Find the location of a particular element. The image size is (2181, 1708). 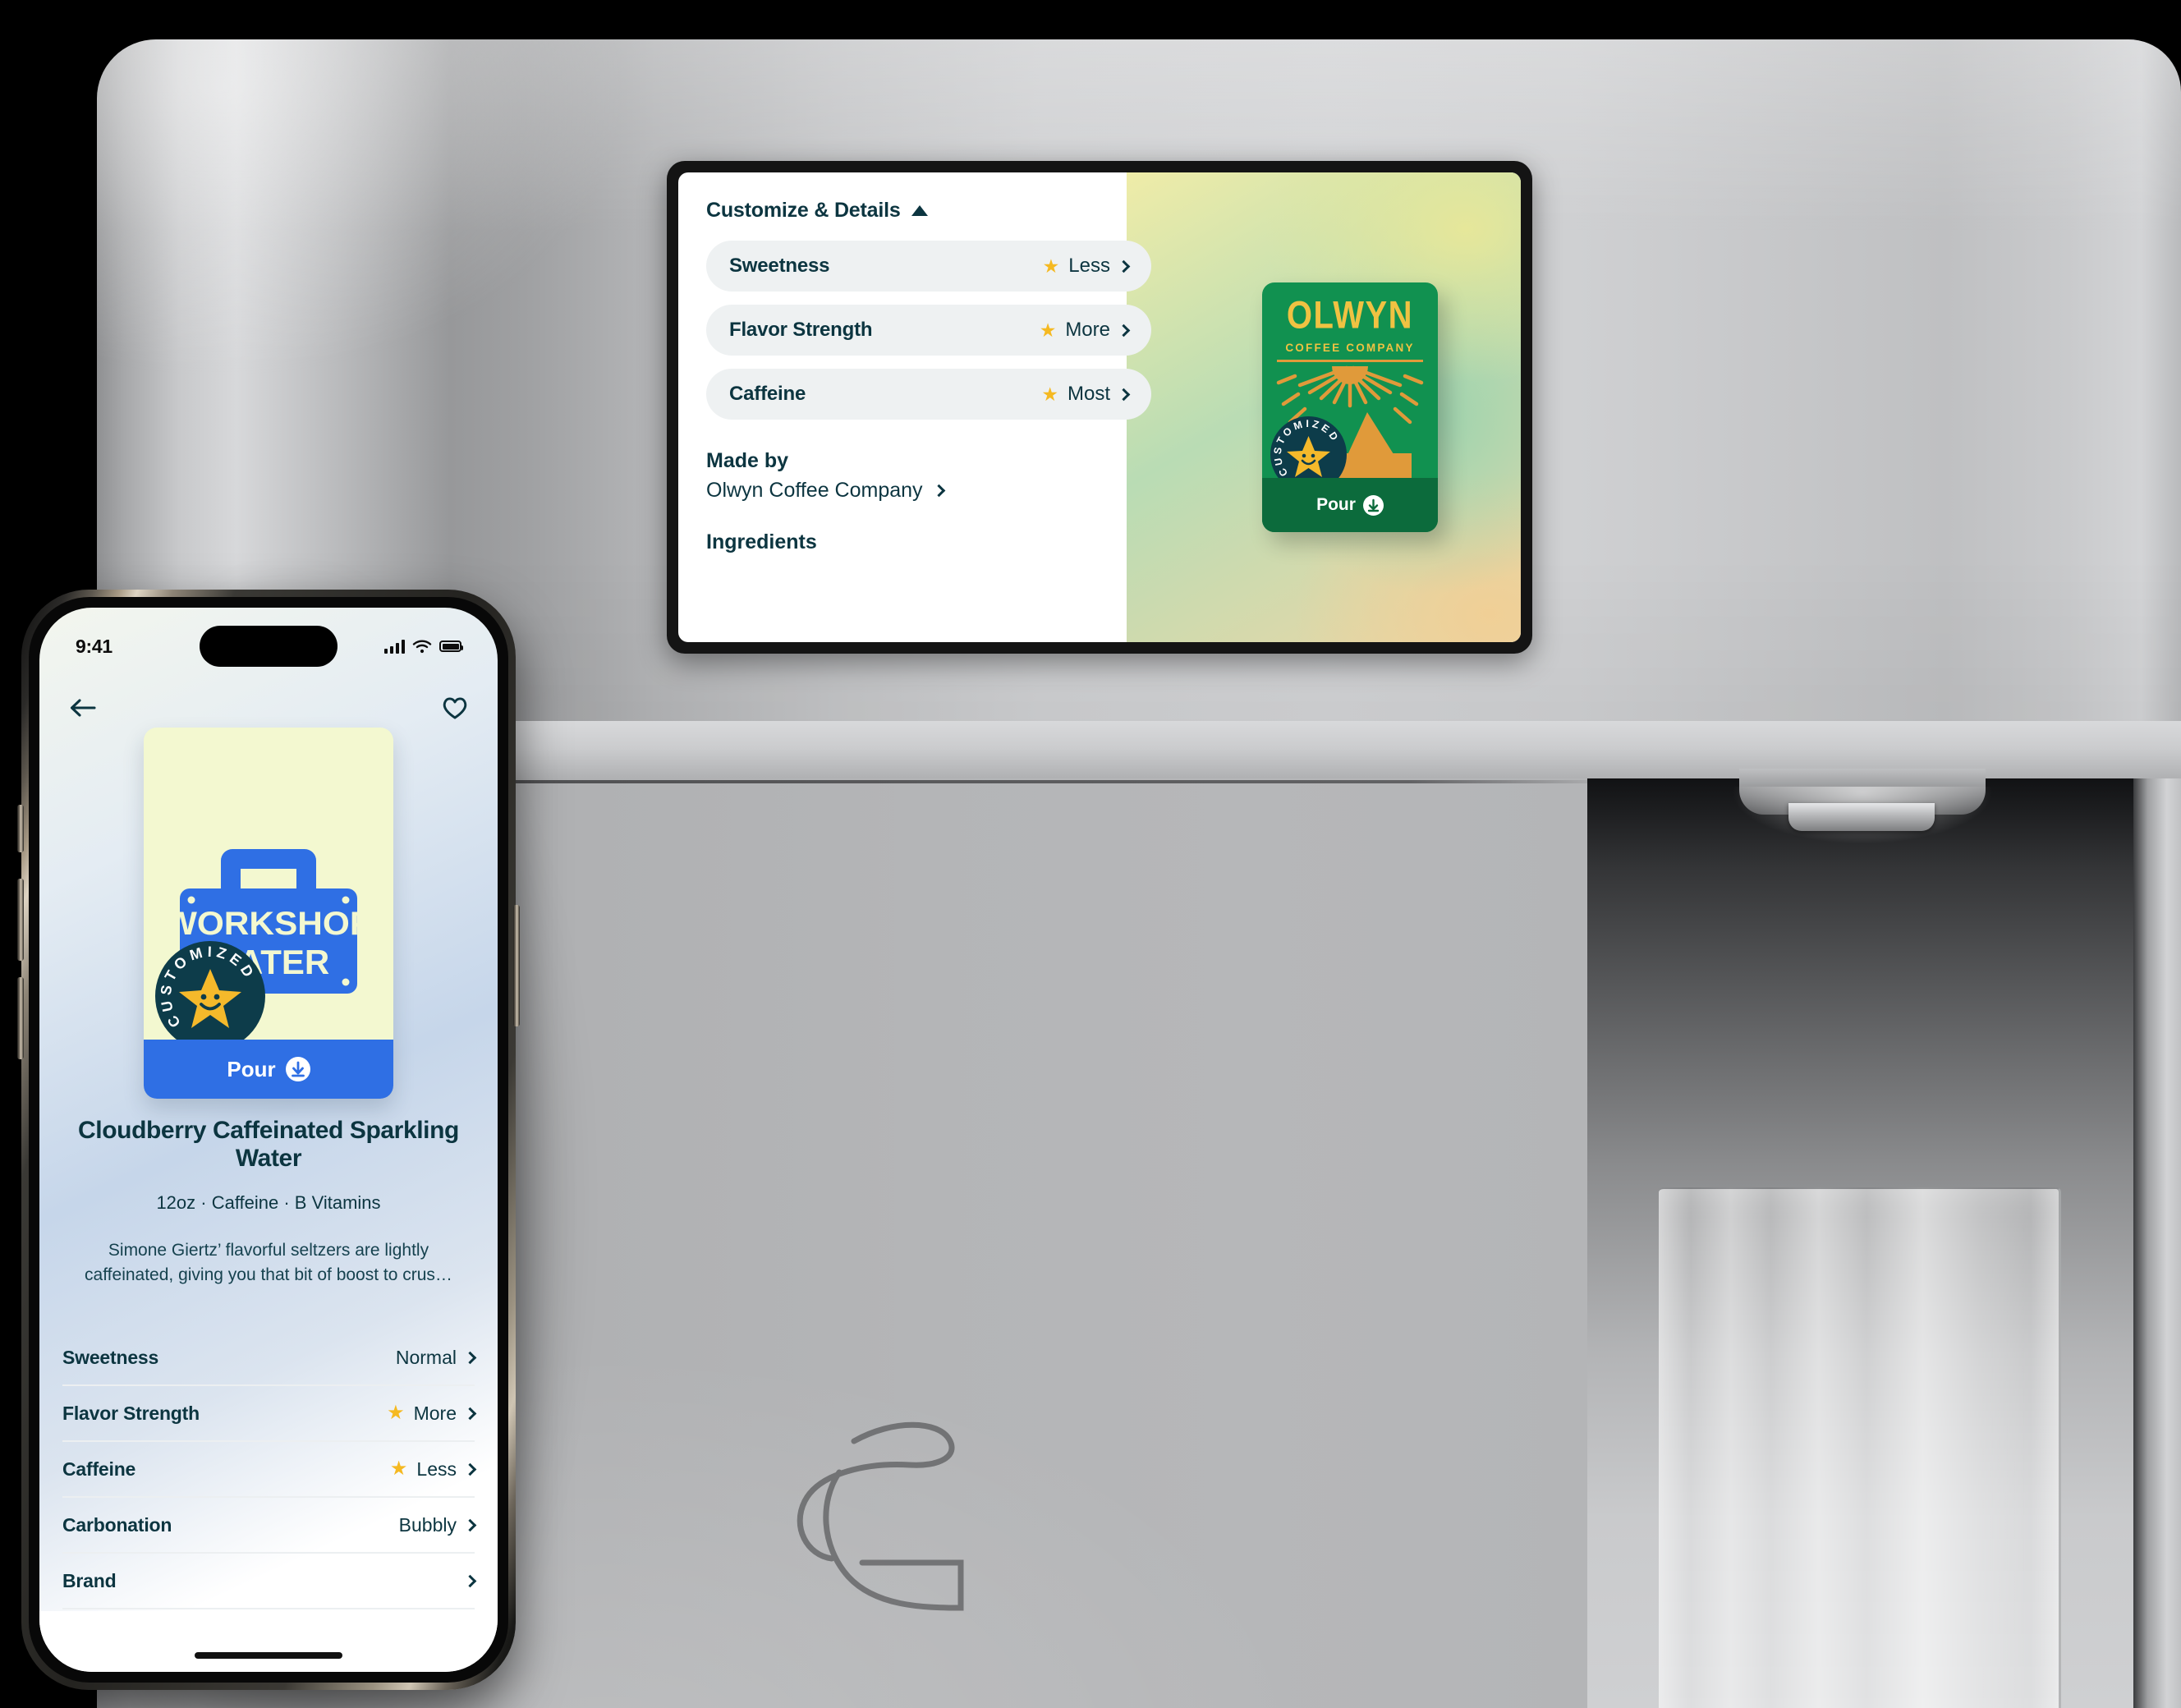

kiosk-pour-button: Pour is located at coordinates (1350, 505).